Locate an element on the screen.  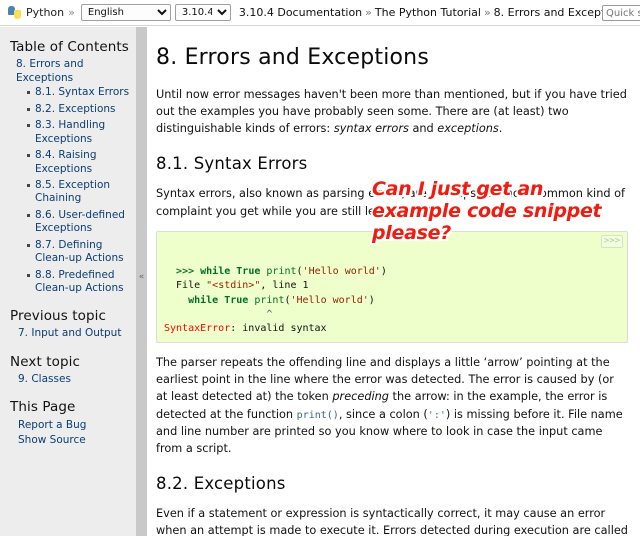
version-select: 3.10.4 is located at coordinates (202, 12).